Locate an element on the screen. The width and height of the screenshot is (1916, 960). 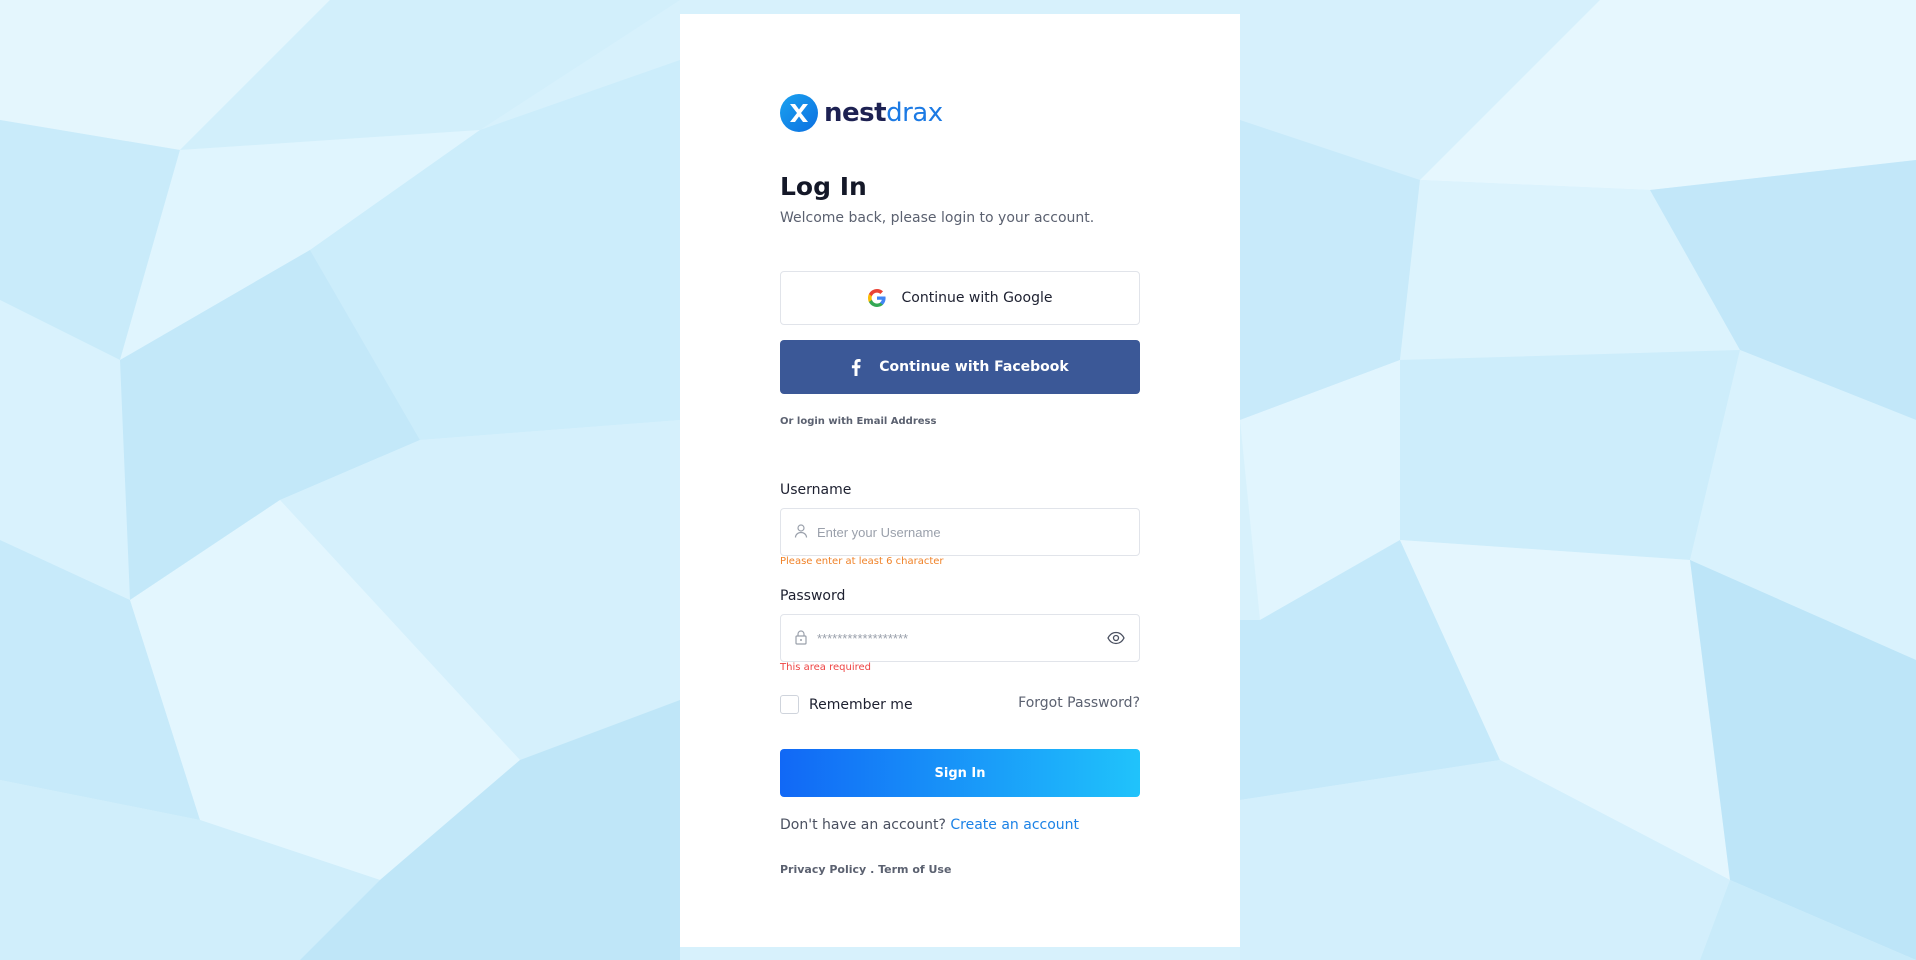
signup-prompt: Don't have an account? Create an account is located at coordinates (929, 825).